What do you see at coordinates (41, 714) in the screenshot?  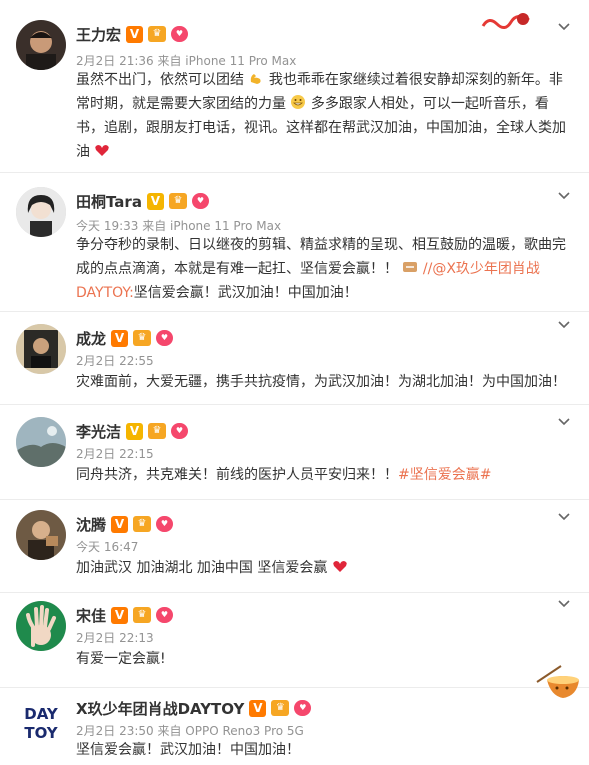 I see `logo-text-day: DAY` at bounding box center [41, 714].